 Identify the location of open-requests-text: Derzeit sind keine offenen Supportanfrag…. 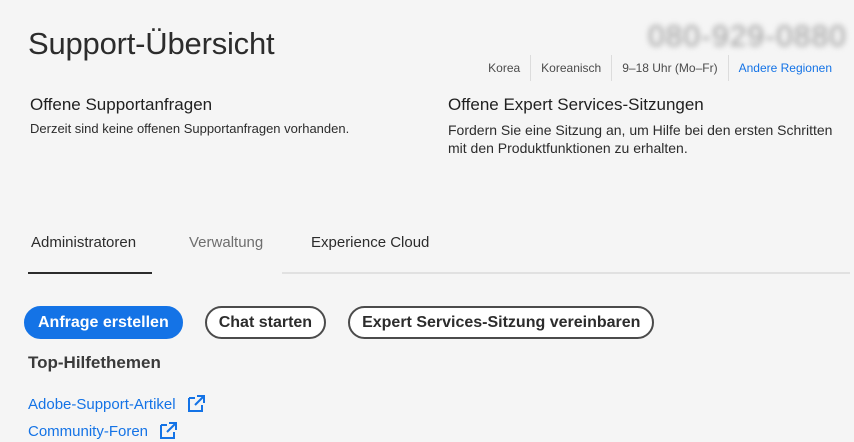
(190, 128).